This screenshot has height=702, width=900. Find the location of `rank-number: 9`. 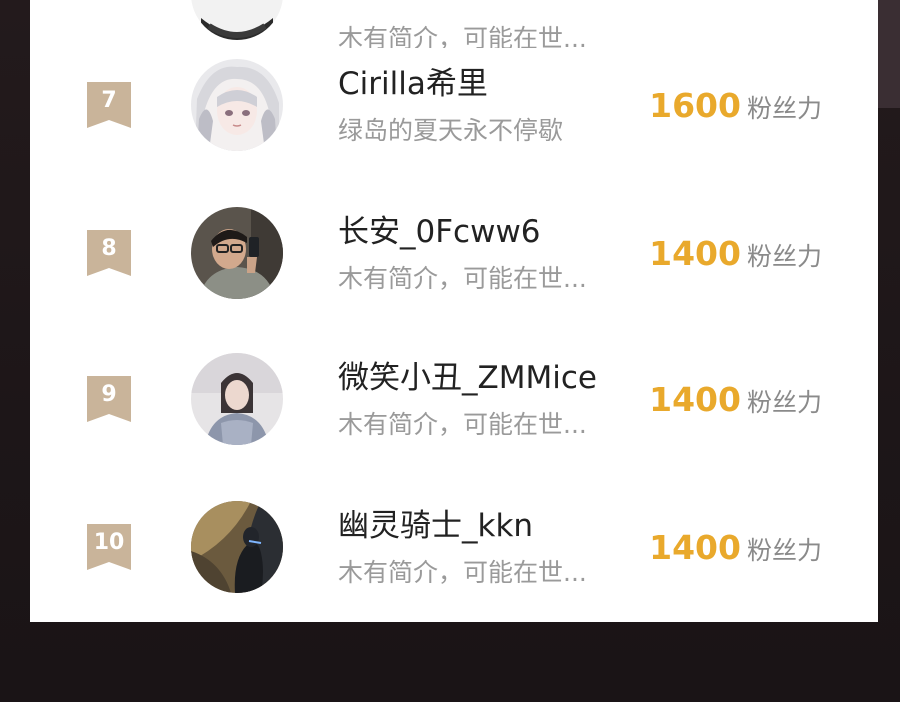

rank-number: 9 is located at coordinates (109, 394).